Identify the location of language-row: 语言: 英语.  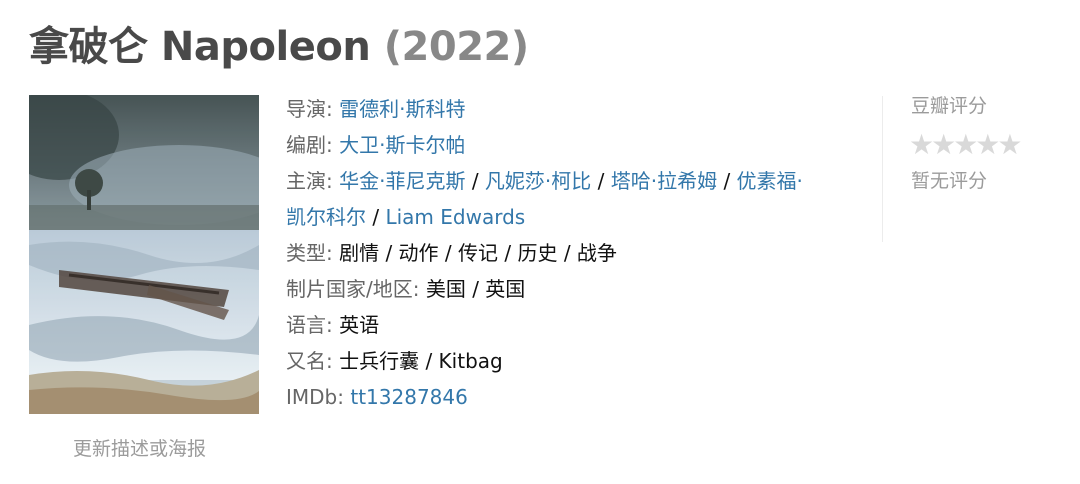
(333, 325).